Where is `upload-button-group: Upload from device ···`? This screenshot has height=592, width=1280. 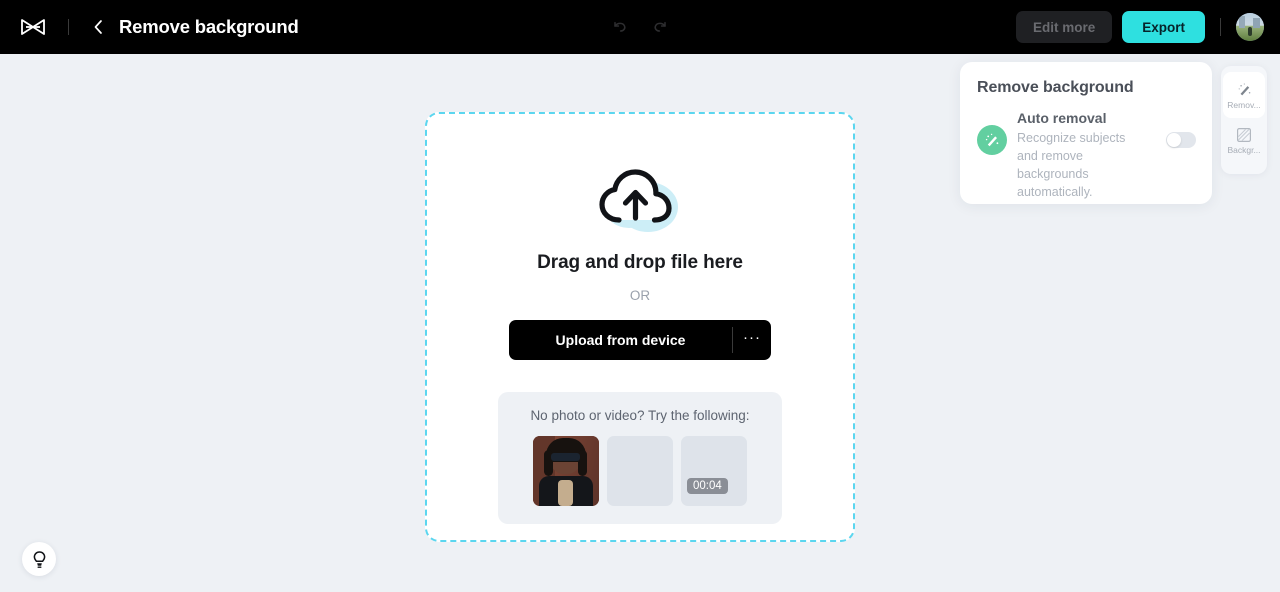 upload-button-group: Upload from device ··· is located at coordinates (640, 340).